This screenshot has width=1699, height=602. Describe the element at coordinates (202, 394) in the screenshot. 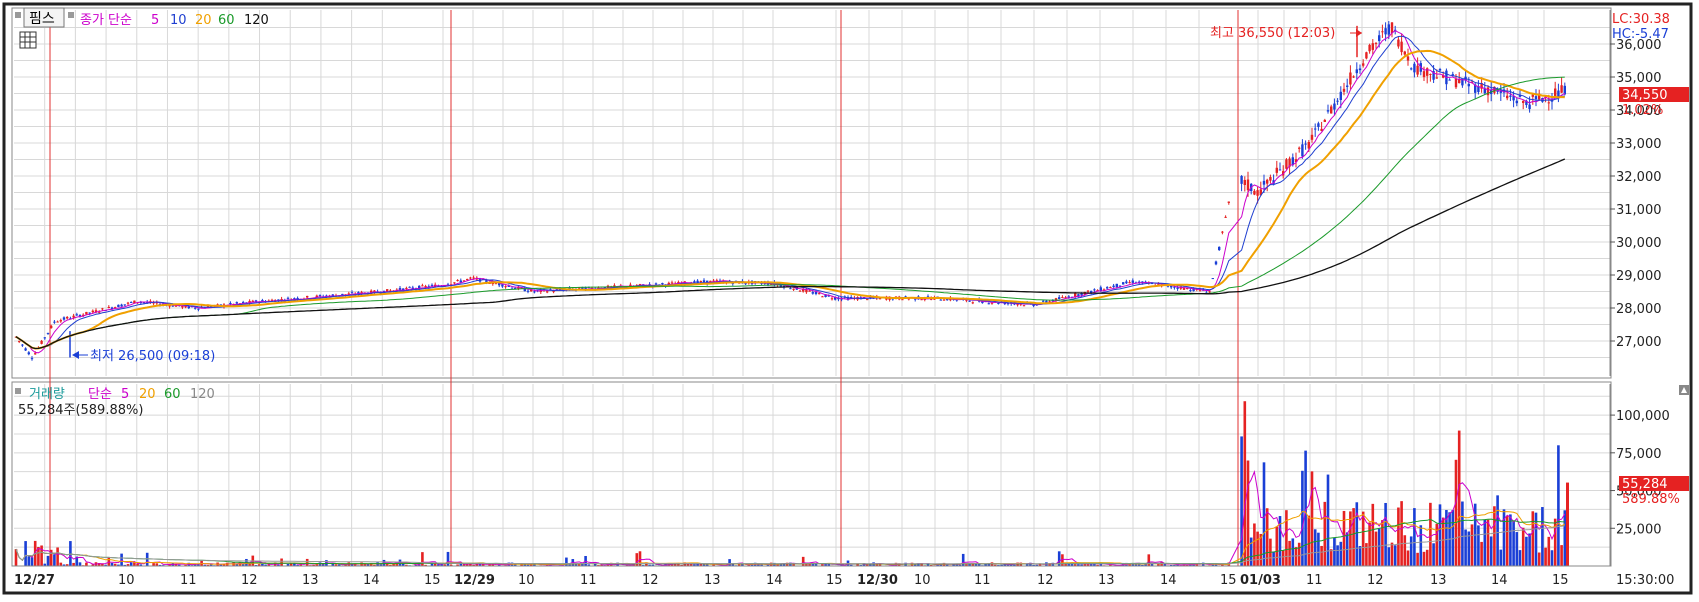

I see `vol-ma120-label: 120` at that location.